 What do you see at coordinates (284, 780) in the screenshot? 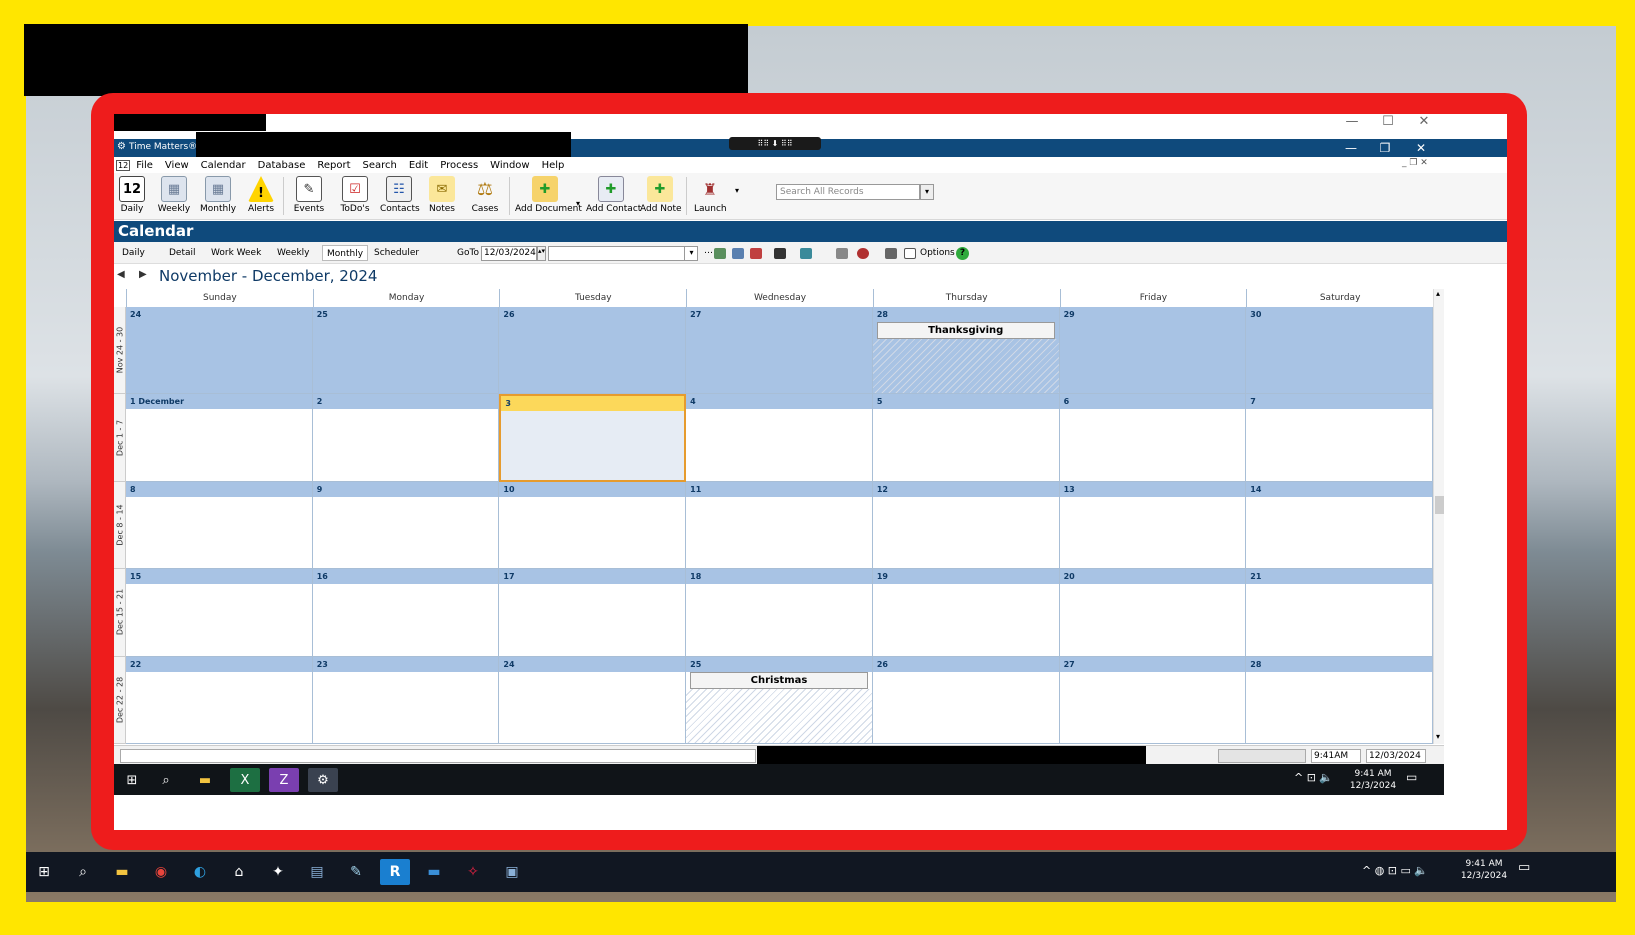
I see `app-icon: Z` at bounding box center [284, 780].